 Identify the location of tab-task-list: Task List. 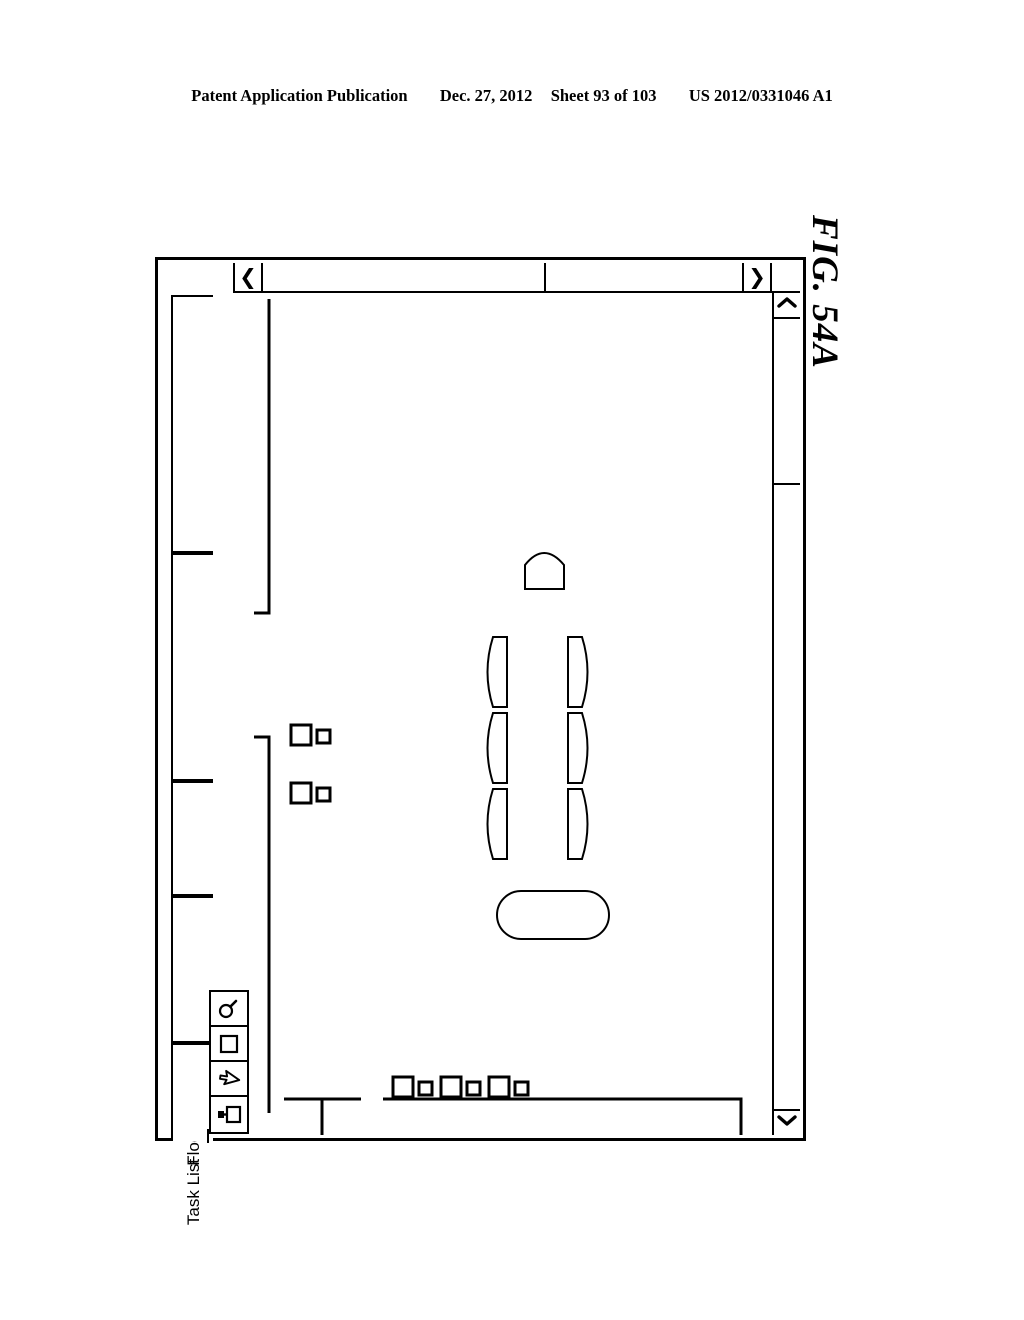
(192, 1134).